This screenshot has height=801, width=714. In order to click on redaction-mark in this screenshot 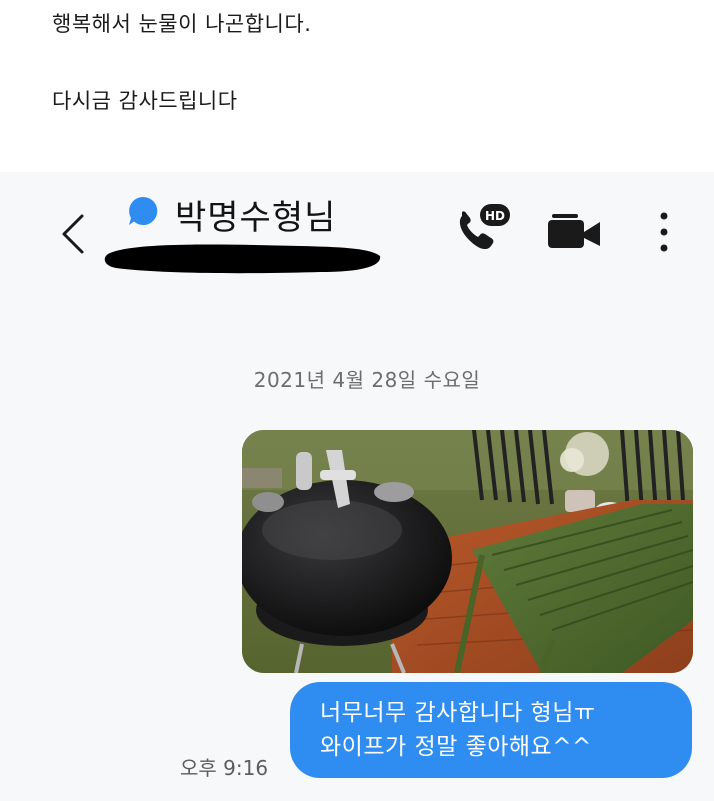, I will do `click(242, 259)`.